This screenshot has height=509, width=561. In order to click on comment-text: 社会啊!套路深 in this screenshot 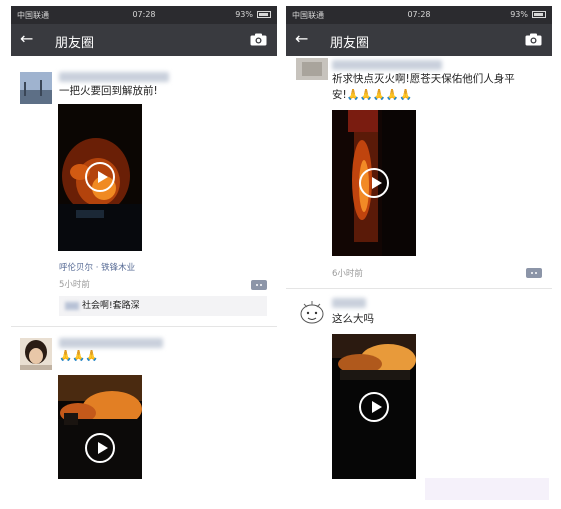, I will do `click(111, 306)`.